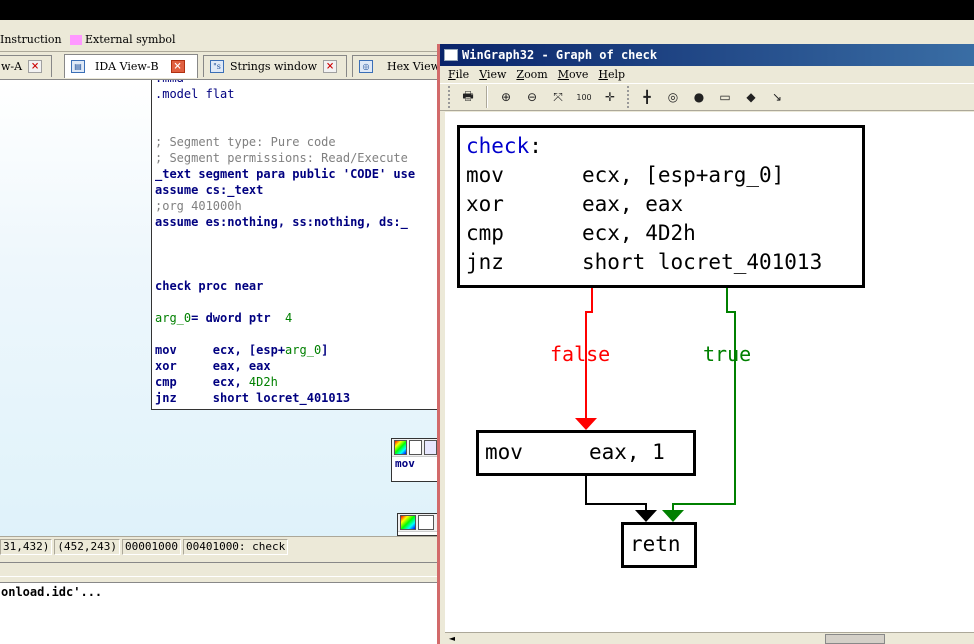  Describe the element at coordinates (468, 97) in the screenshot. I see `print-icon: 🖶` at that location.